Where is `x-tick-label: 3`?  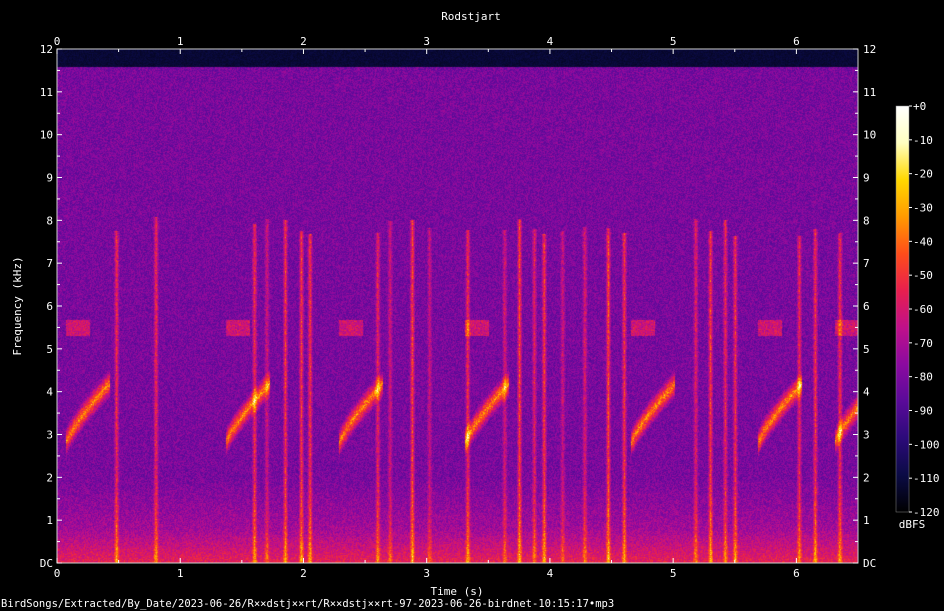 x-tick-label: 3 is located at coordinates (426, 573).